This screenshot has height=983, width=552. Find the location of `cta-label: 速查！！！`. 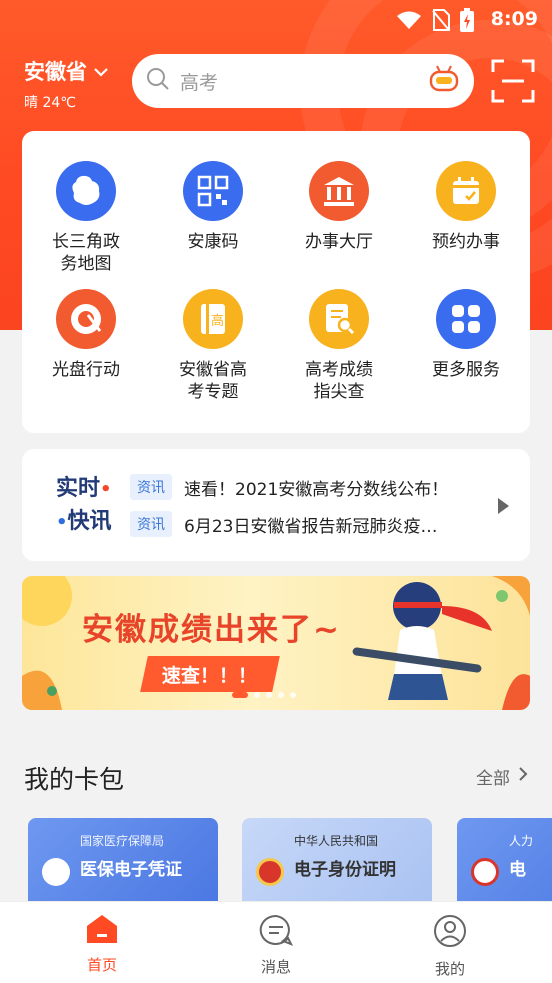

cta-label: 速查！！！ is located at coordinates (210, 675).